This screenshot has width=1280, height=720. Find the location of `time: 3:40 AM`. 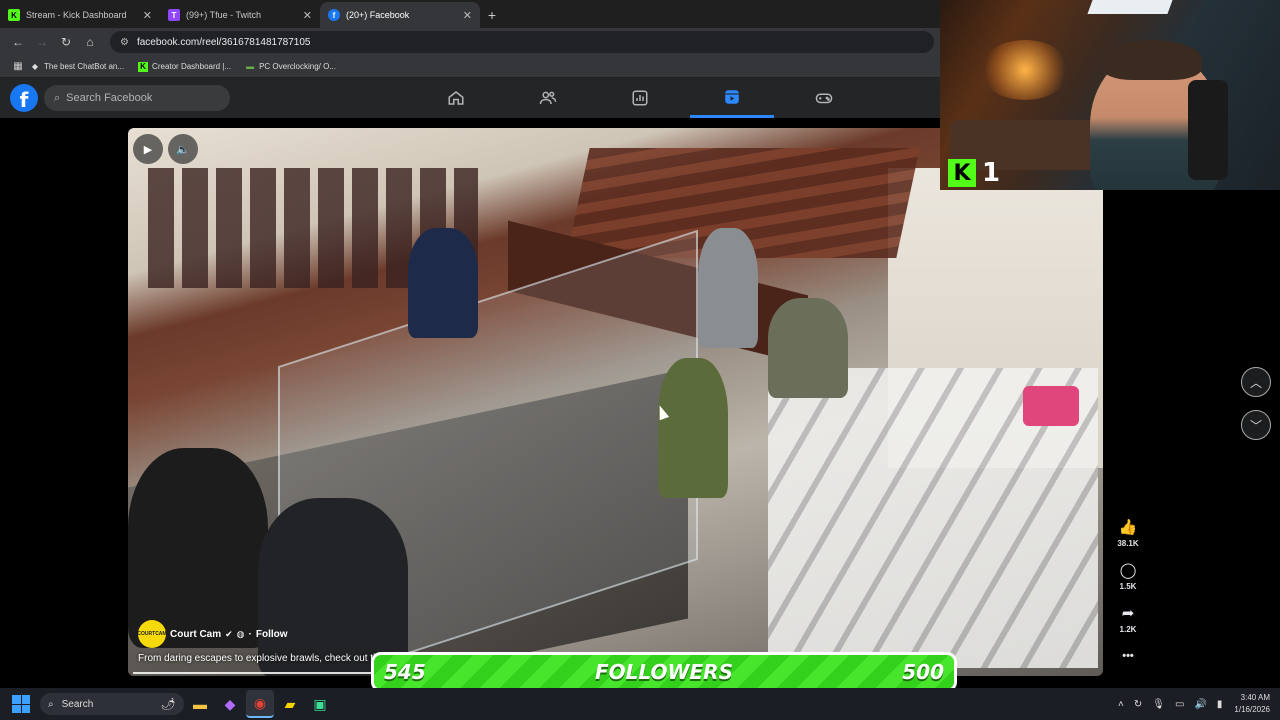

time: 3:40 AM is located at coordinates (1255, 697).